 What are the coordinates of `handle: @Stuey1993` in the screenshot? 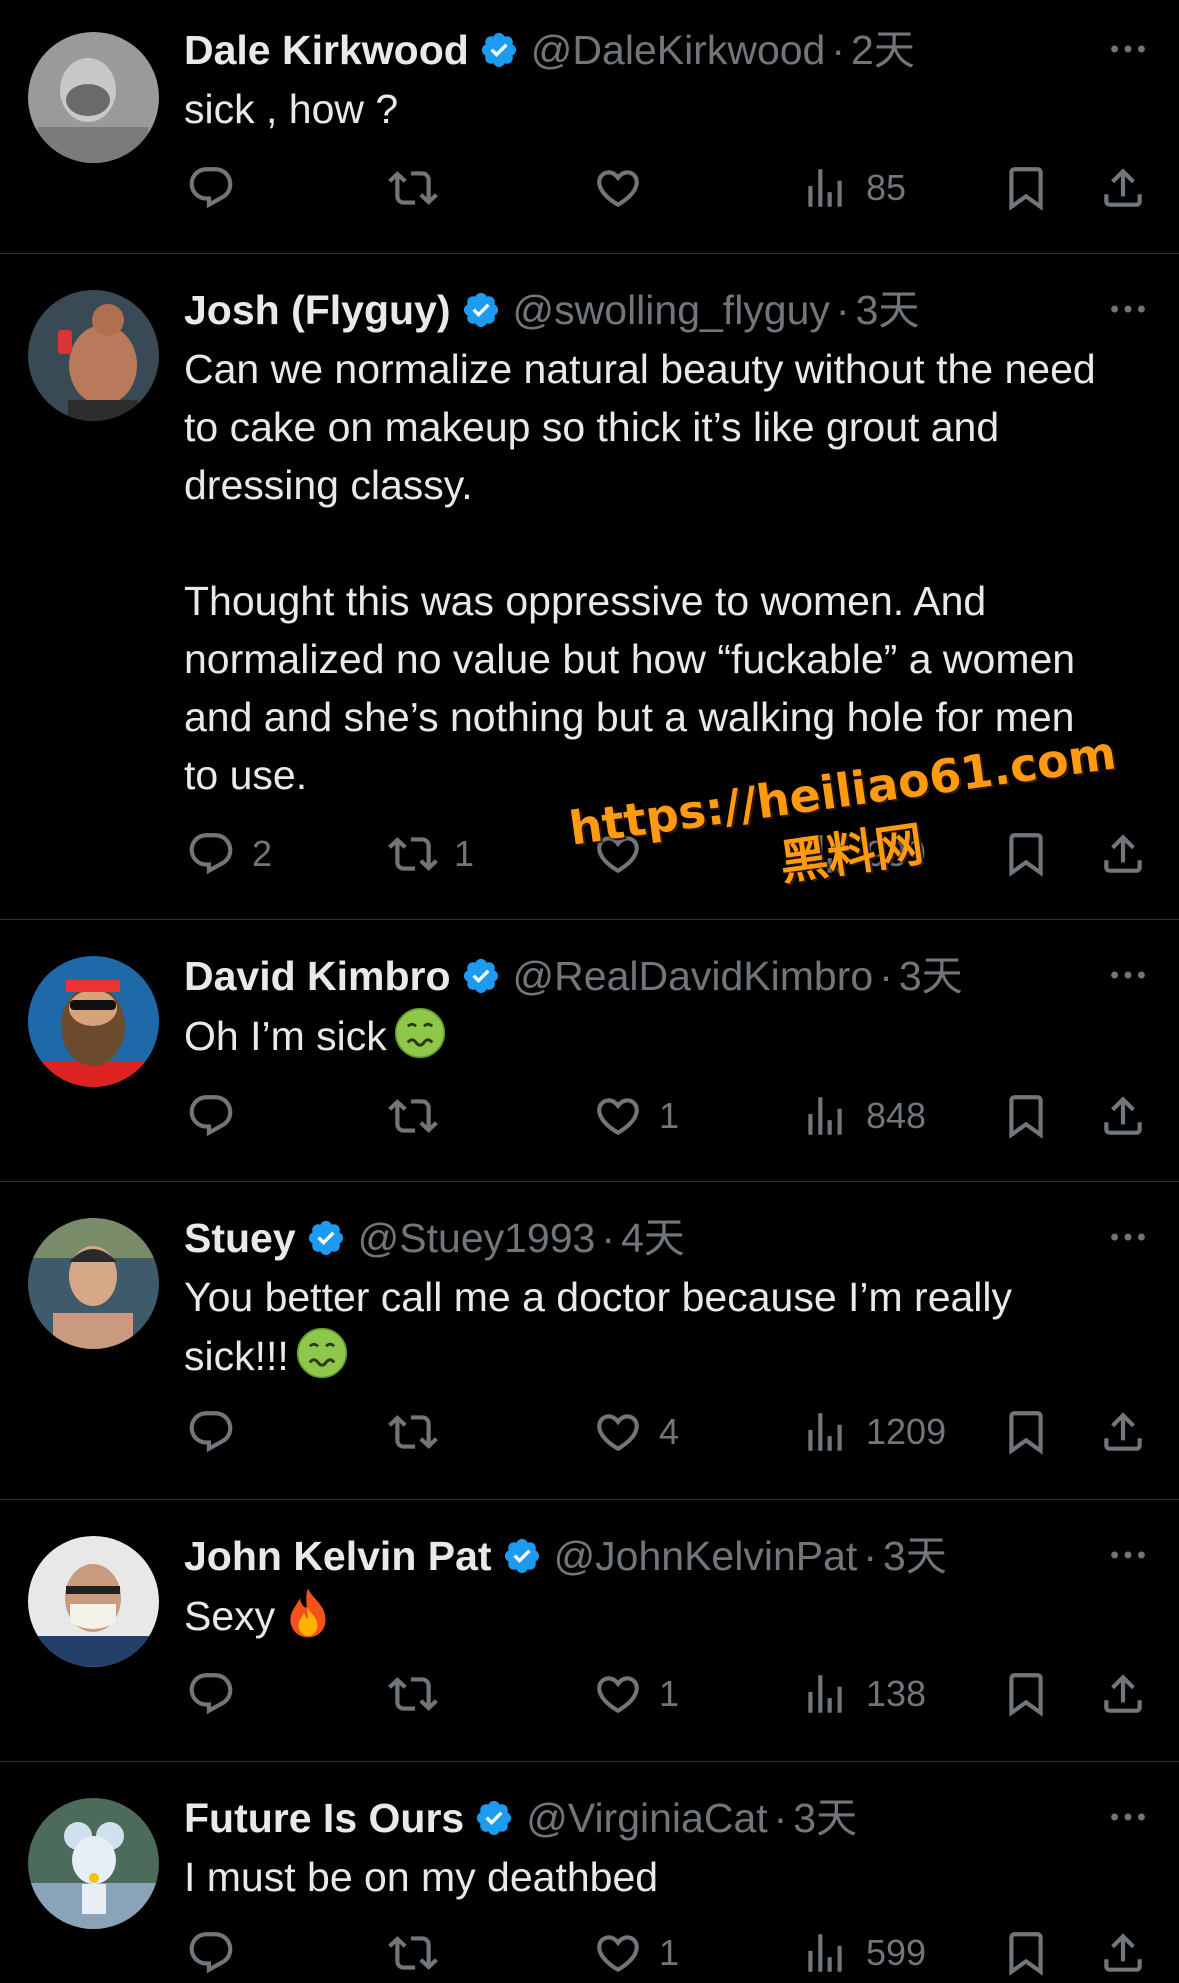 It's located at (477, 1238).